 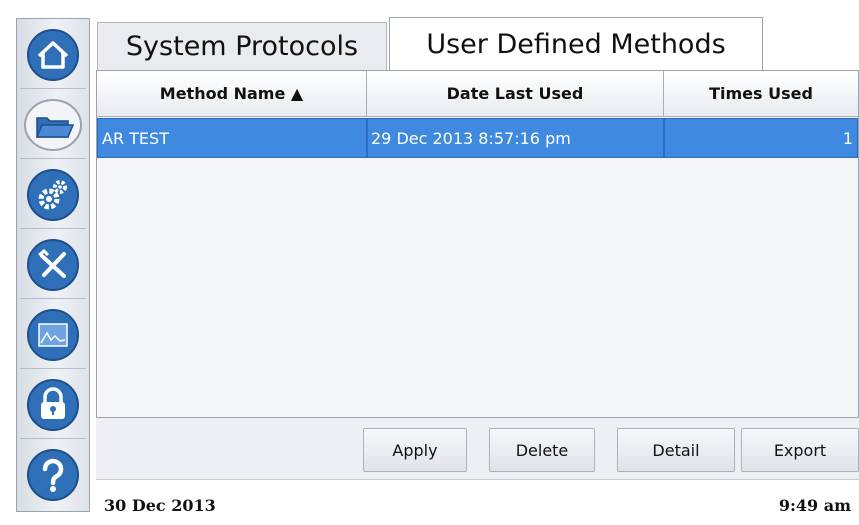 What do you see at coordinates (232, 138) in the screenshot?
I see `cell-method-name: AR TEST` at bounding box center [232, 138].